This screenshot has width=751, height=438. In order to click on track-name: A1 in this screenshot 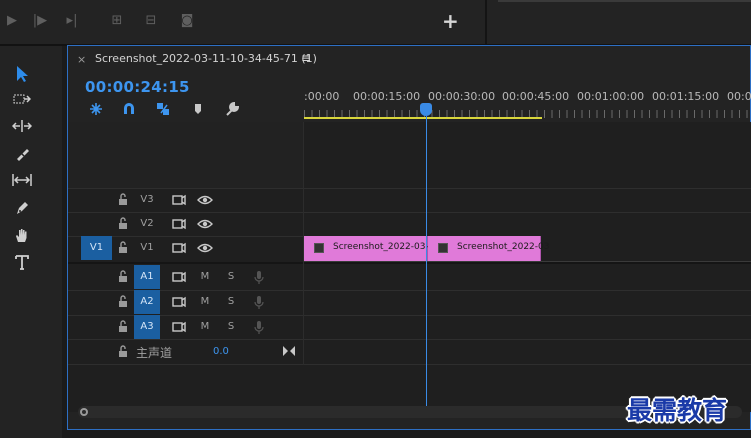, I will do `click(147, 277)`.